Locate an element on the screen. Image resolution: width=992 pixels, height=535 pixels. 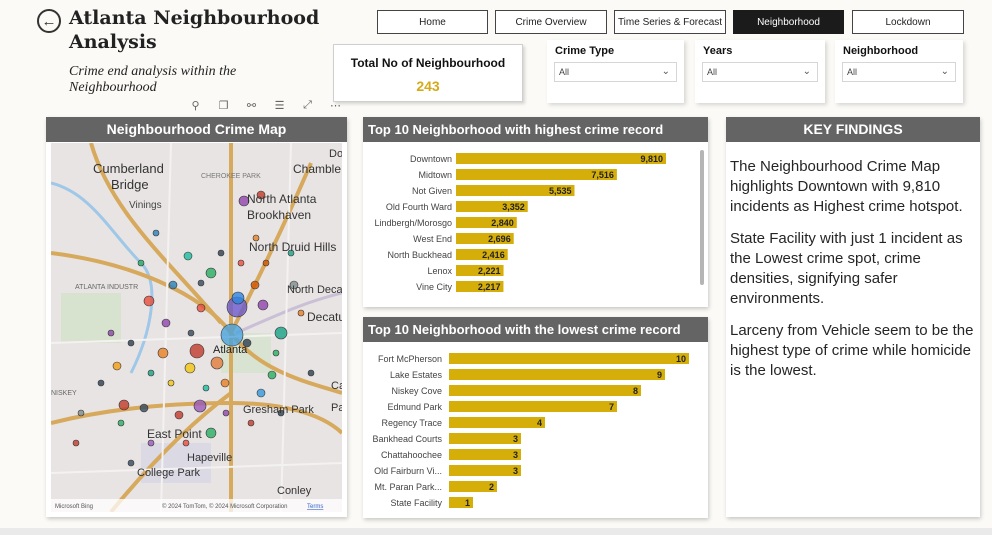
neighborhood-dropdown: All ⌄ is located at coordinates (899, 72).